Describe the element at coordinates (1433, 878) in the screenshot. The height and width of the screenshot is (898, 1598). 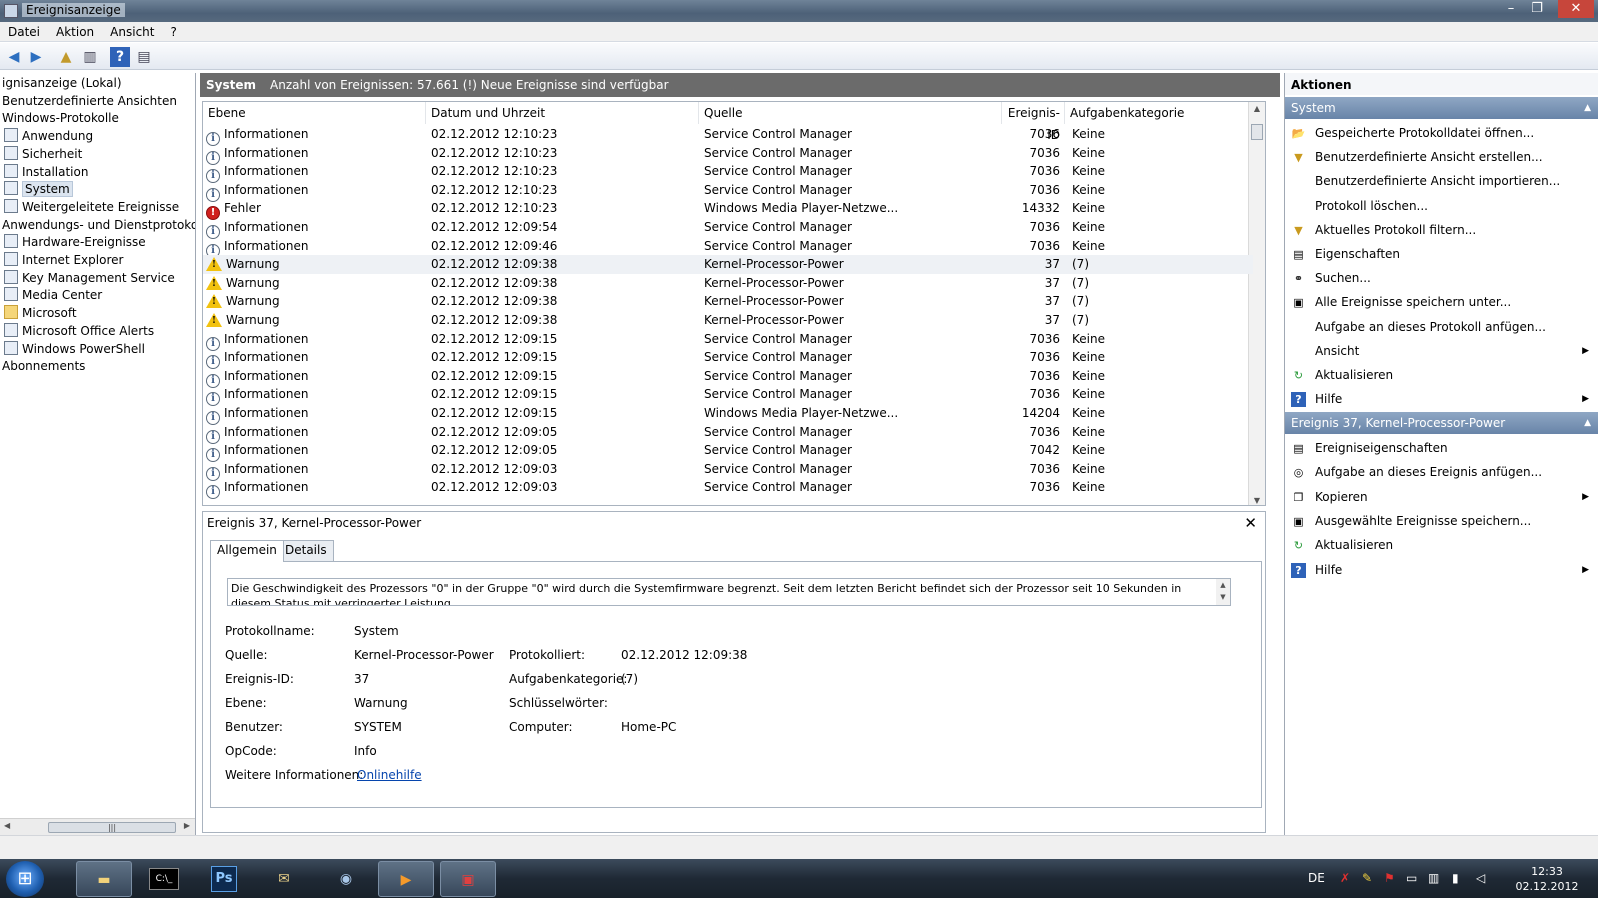
I see `monitor-icon: ▥` at that location.